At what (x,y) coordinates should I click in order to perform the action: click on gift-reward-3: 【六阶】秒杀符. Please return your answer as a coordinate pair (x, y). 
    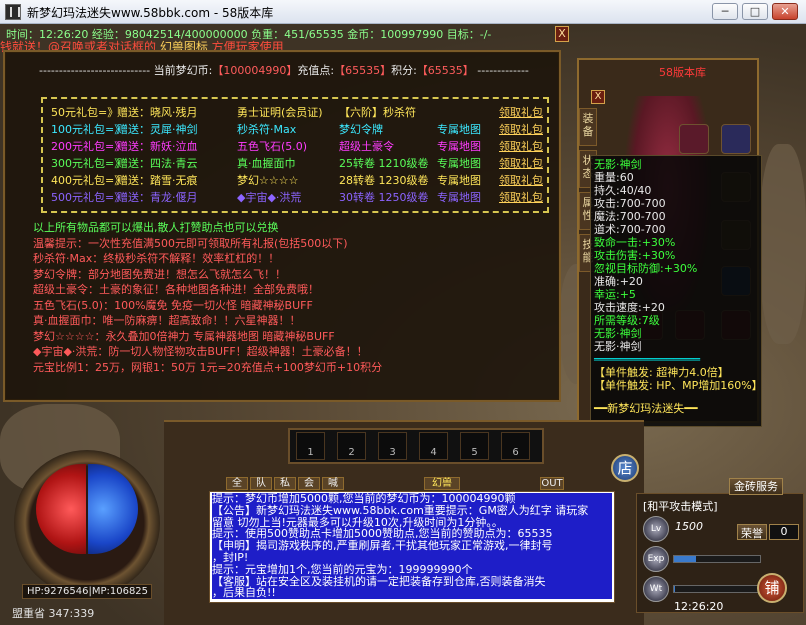
    Looking at the image, I should click on (377, 112).